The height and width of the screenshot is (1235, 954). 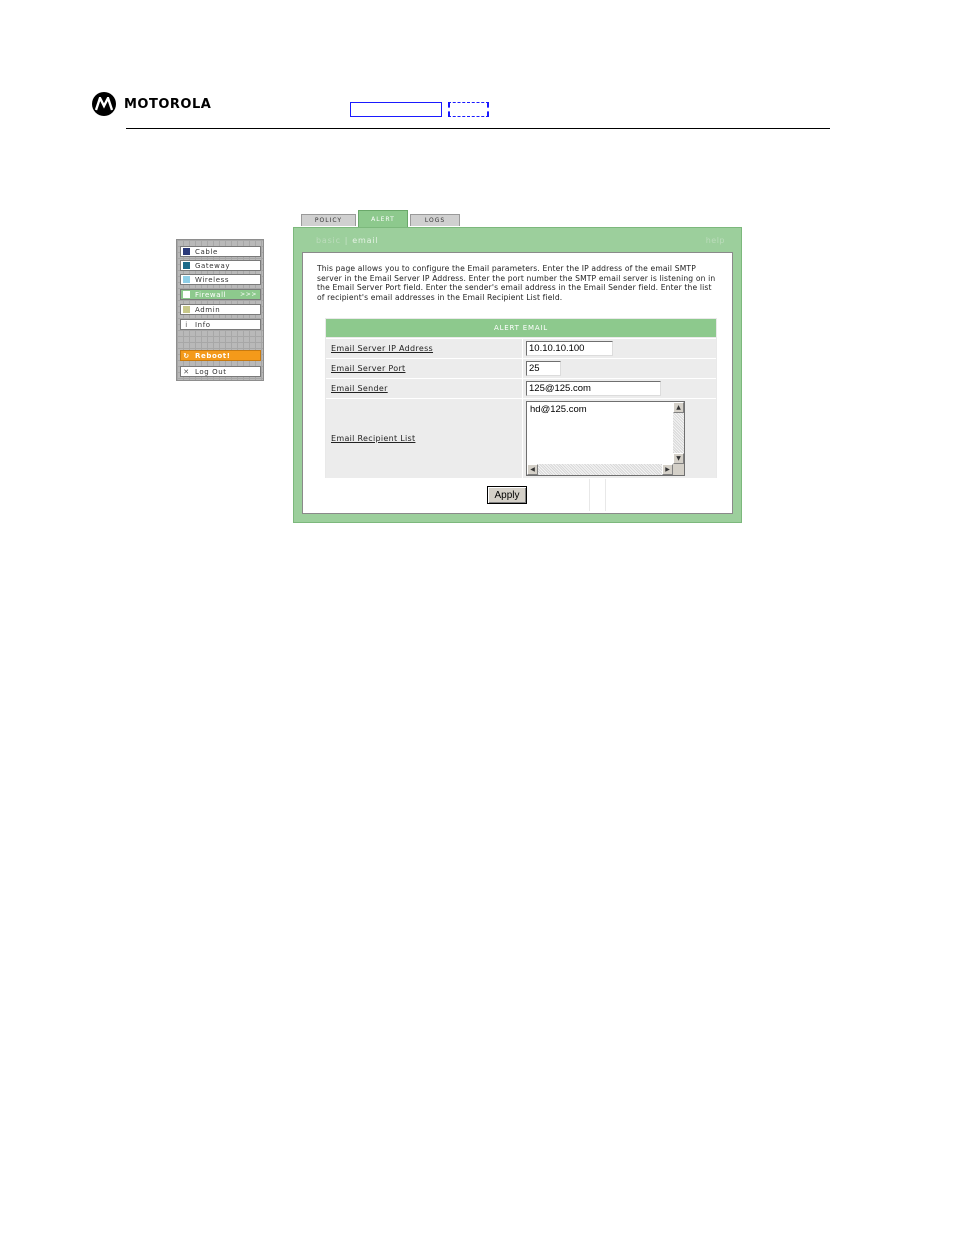 What do you see at coordinates (186, 251) in the screenshot?
I see `cable-icon` at bounding box center [186, 251].